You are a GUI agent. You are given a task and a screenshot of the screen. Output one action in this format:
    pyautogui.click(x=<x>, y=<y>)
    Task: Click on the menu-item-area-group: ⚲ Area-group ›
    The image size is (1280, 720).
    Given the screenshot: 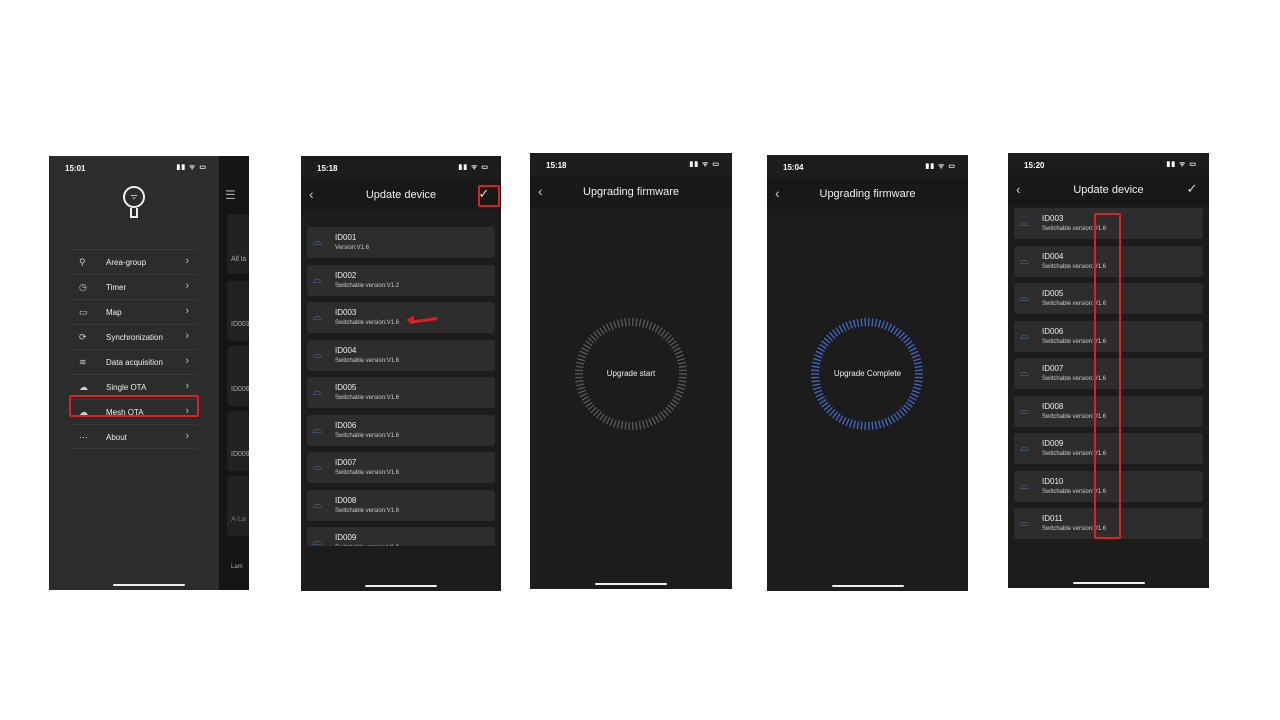 What is the action you would take?
    pyautogui.click(x=134, y=261)
    